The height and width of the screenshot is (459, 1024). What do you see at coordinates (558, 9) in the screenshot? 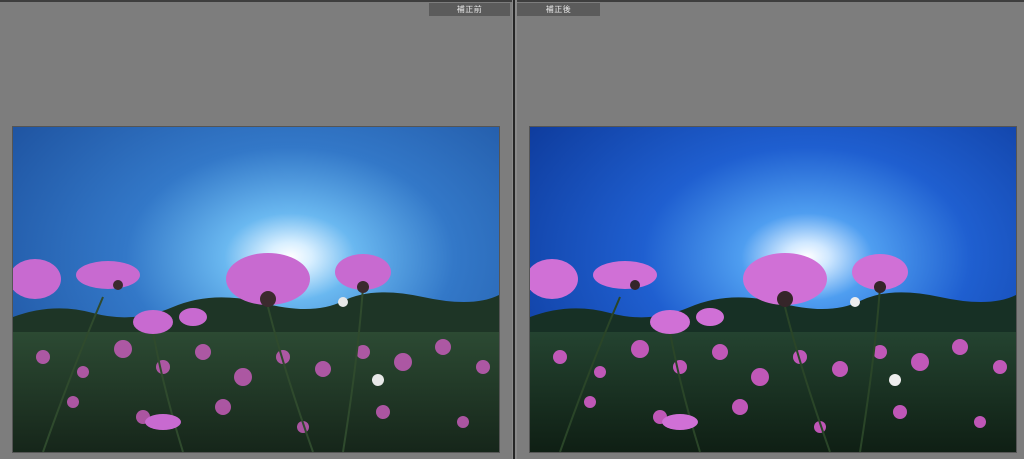
I see `after-label: 補正後` at bounding box center [558, 9].